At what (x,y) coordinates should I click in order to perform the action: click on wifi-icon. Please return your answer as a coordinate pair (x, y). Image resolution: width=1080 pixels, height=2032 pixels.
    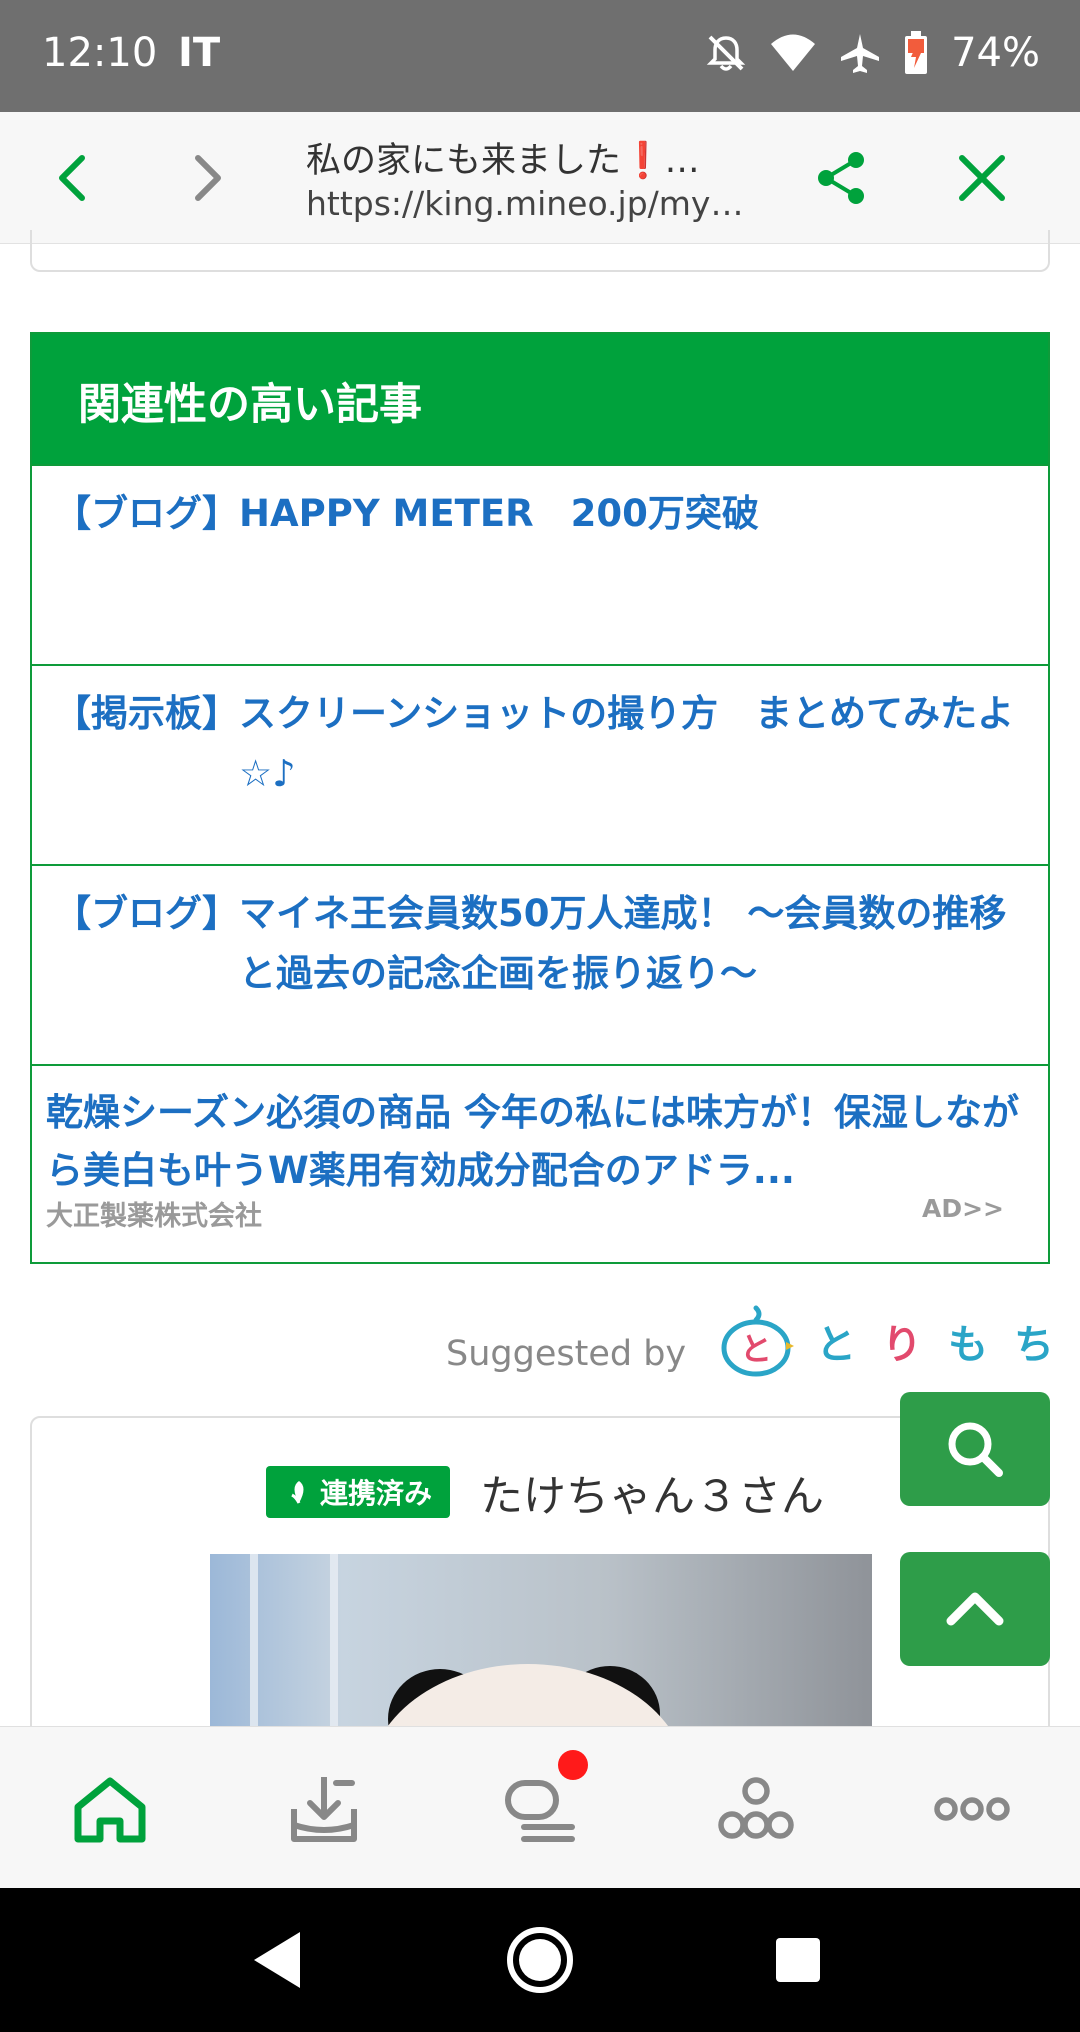
    Looking at the image, I should click on (793, 52).